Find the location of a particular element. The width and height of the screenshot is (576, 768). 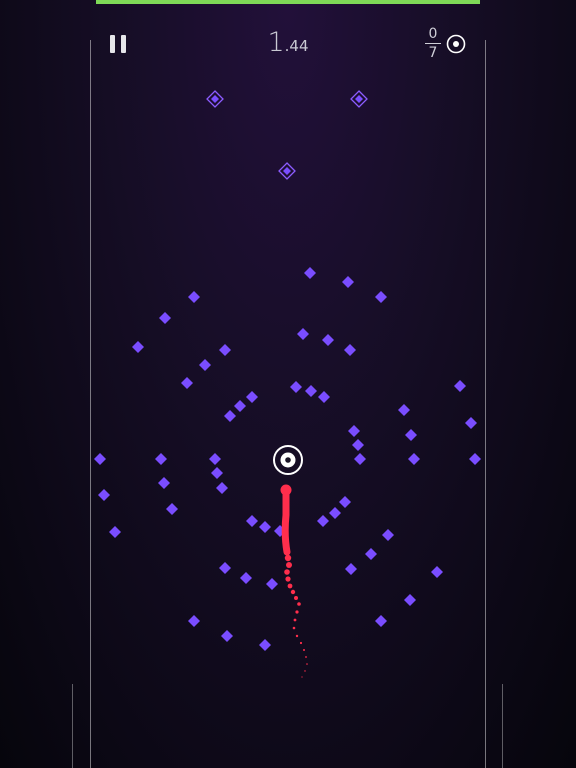

goal-ring is located at coordinates (288, 460).